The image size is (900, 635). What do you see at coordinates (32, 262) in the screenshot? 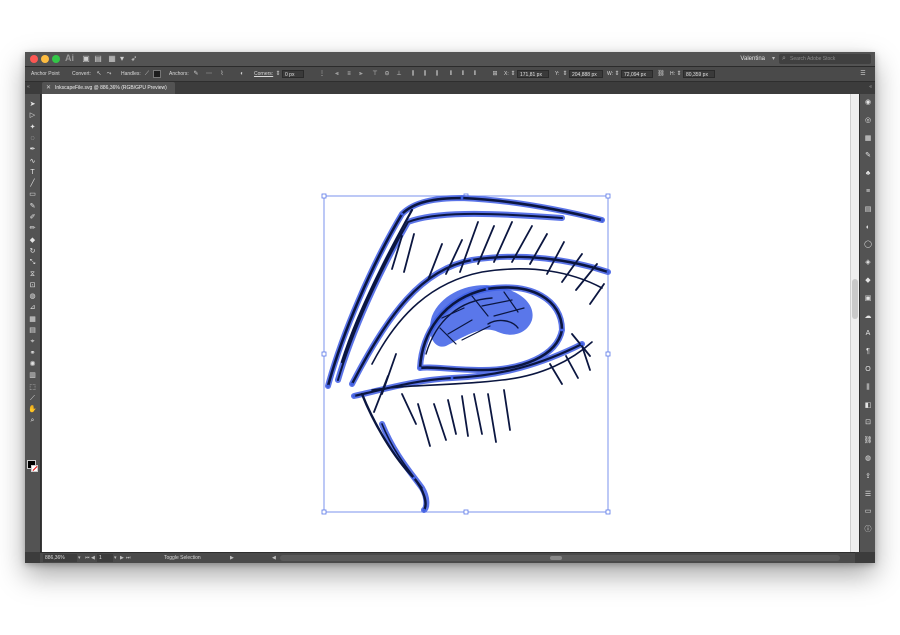
I see `scale-tool-icon: ⤡` at bounding box center [32, 262].